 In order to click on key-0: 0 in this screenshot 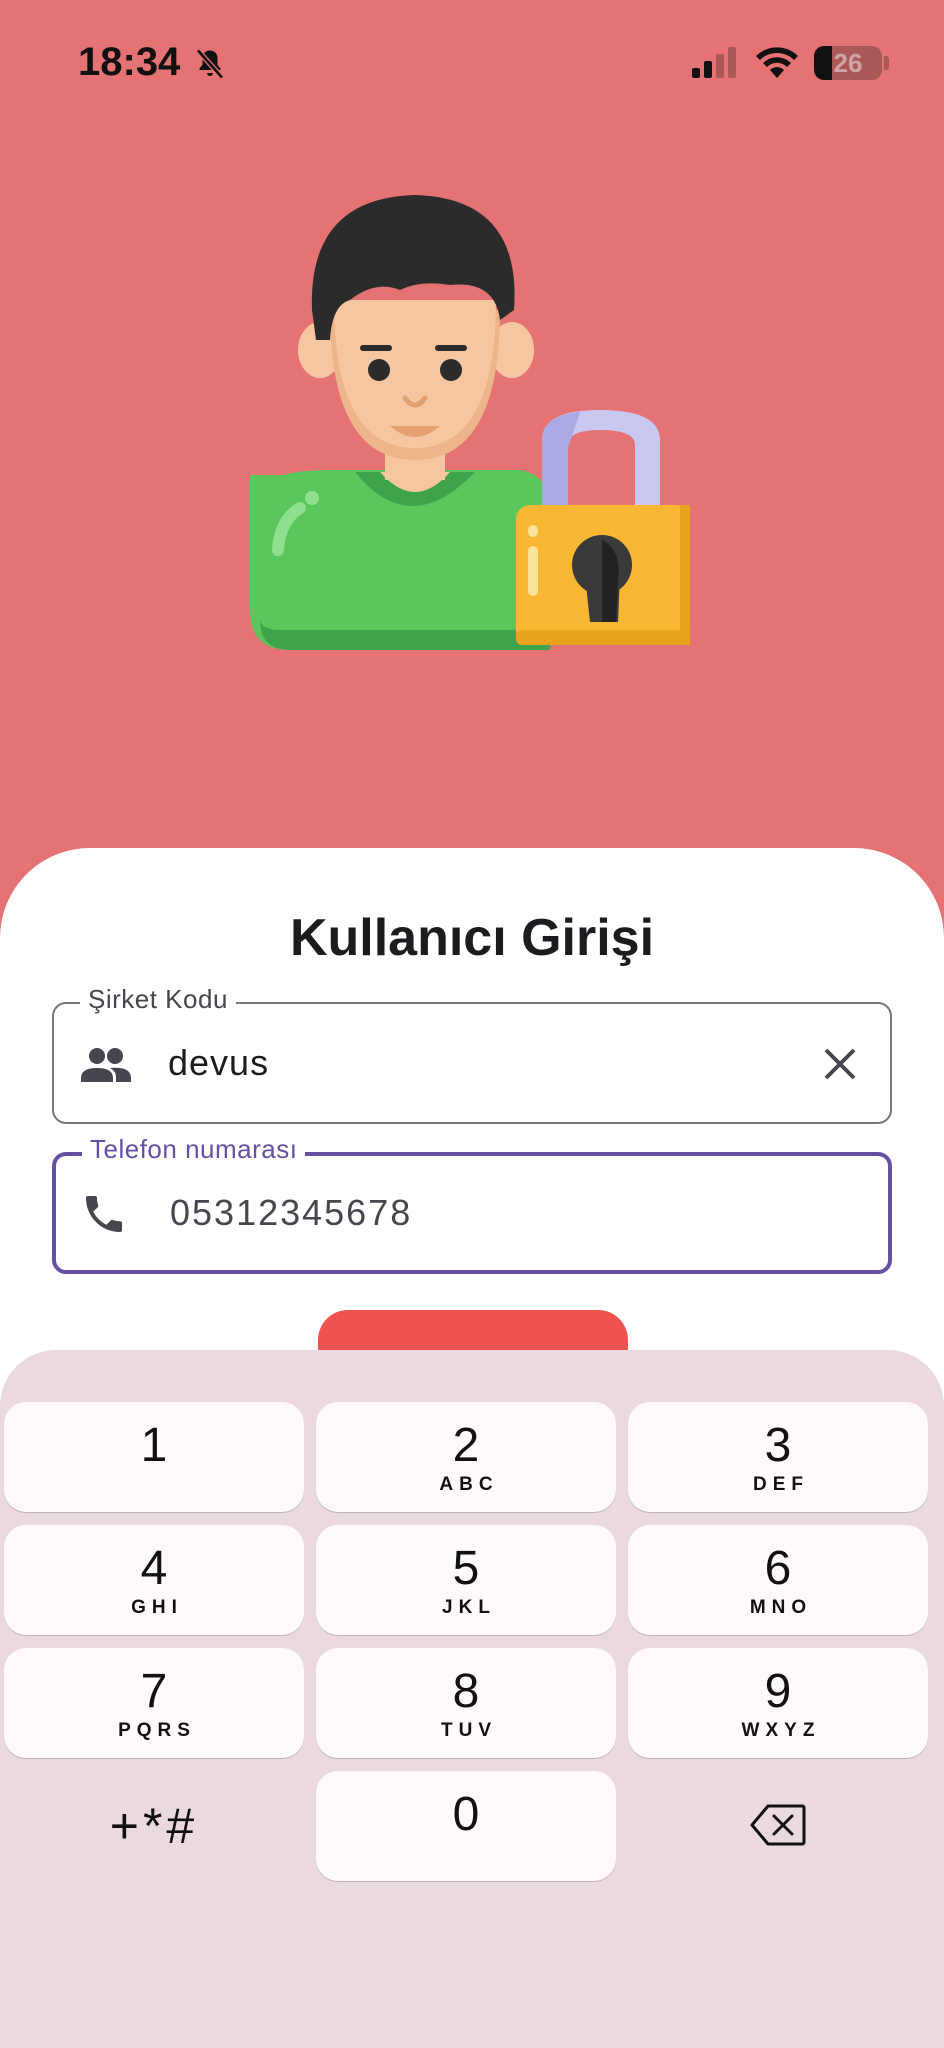, I will do `click(466, 1826)`.